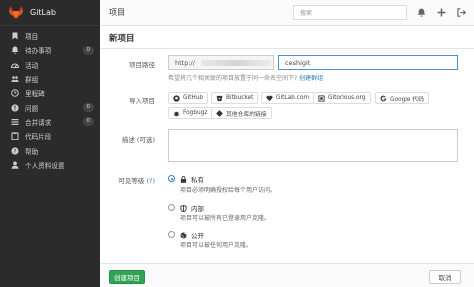 This screenshot has width=474, height=287. I want to click on todos-count-badge: 0, so click(88, 50).